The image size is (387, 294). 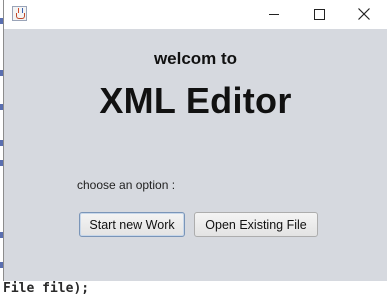 What do you see at coordinates (19, 13) in the screenshot?
I see `java-cup-icon` at bounding box center [19, 13].